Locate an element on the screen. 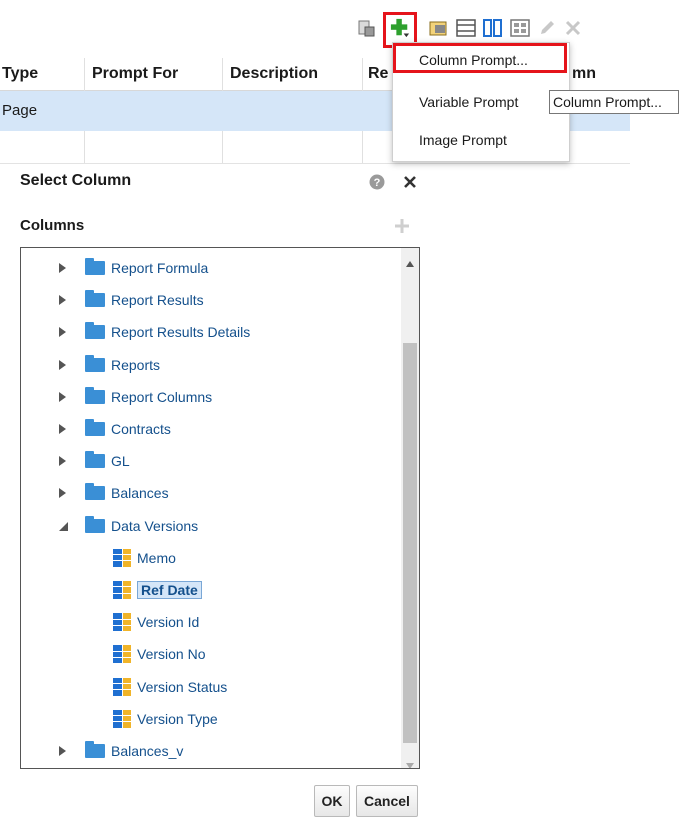  tree-item: Version Type is located at coordinates (165, 719).